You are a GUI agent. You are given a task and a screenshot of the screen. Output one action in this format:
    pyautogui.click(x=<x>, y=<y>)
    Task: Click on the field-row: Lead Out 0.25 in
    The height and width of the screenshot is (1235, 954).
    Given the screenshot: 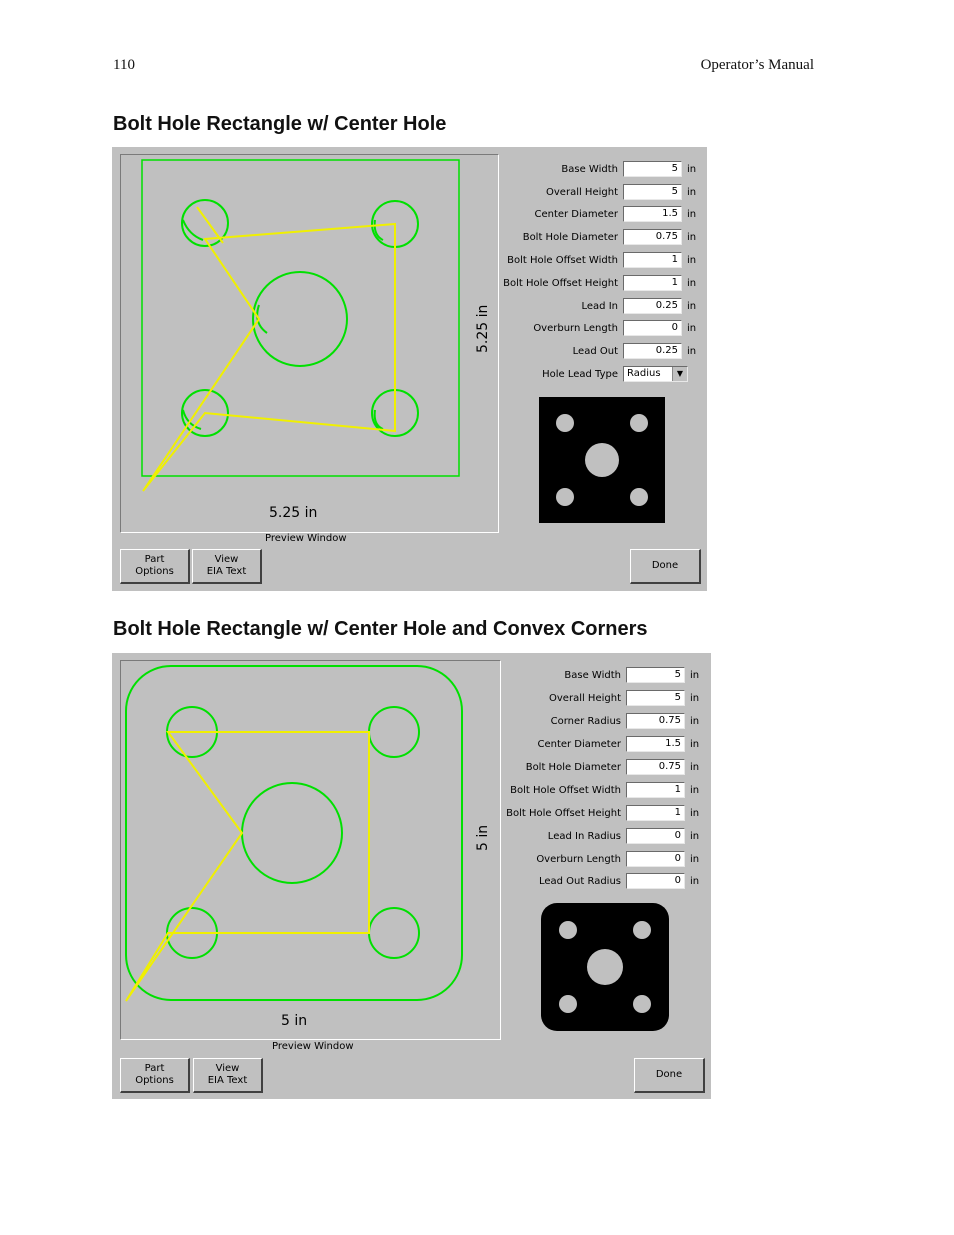 What is the action you would take?
    pyautogui.click(x=591, y=351)
    